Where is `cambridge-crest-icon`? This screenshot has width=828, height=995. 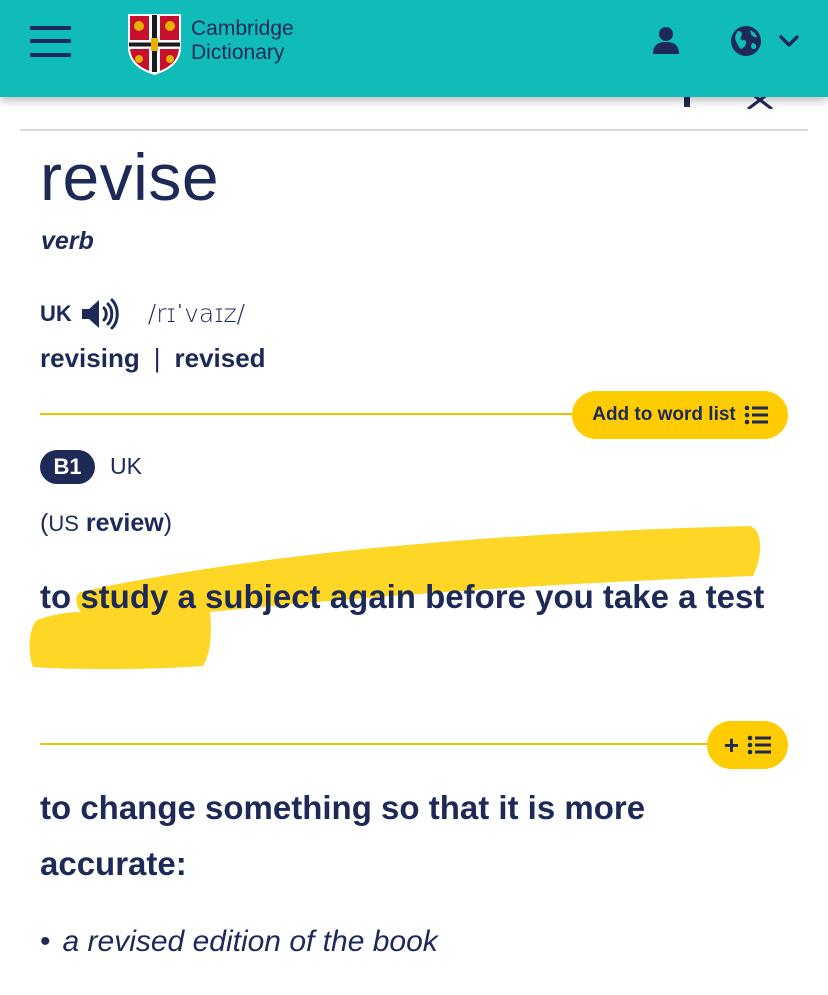
cambridge-crest-icon is located at coordinates (154, 44).